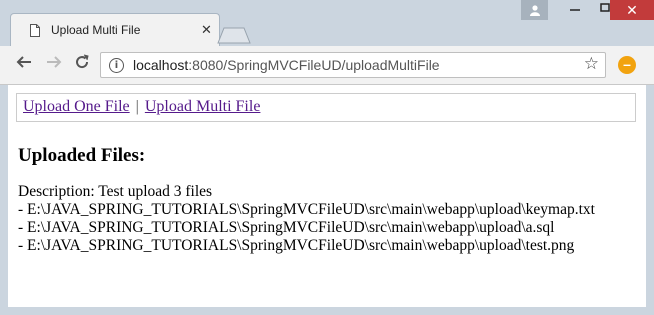 This screenshot has width=654, height=315. What do you see at coordinates (591, 64) in the screenshot?
I see `star-icon: ☆` at bounding box center [591, 64].